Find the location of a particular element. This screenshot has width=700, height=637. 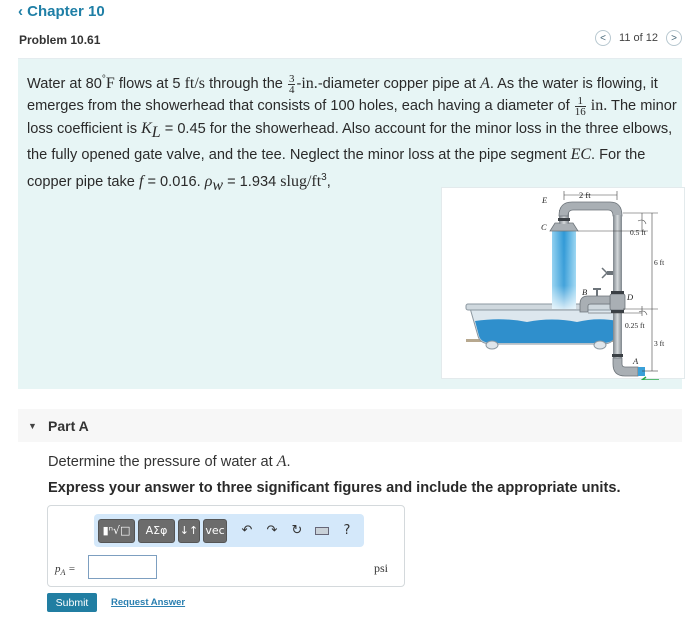

denominator: 4 is located at coordinates (291, 89).